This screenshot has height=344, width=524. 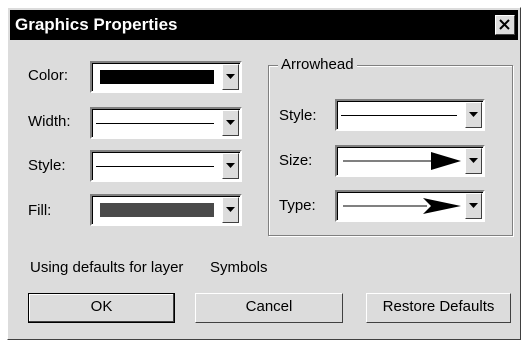 What do you see at coordinates (155, 123) in the screenshot?
I see `width-preview-line` at bounding box center [155, 123].